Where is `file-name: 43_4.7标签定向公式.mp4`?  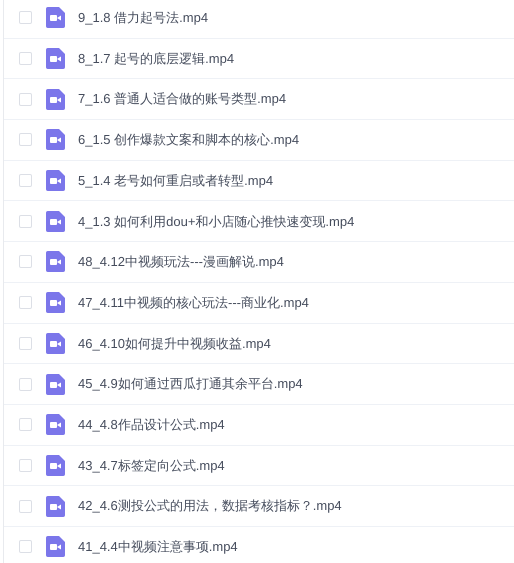 file-name: 43_4.7标签定向公式.mp4 is located at coordinates (151, 466).